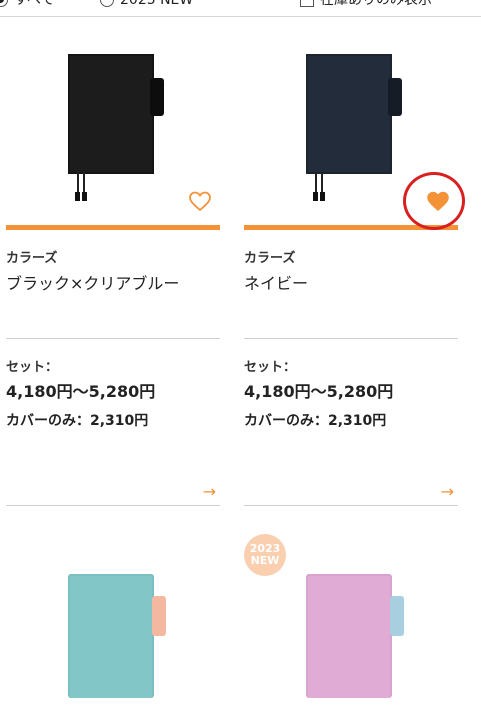 The height and width of the screenshot is (705, 481). Describe the element at coordinates (351, 619) in the screenshot. I see `product-card: 2023 NEW` at that location.